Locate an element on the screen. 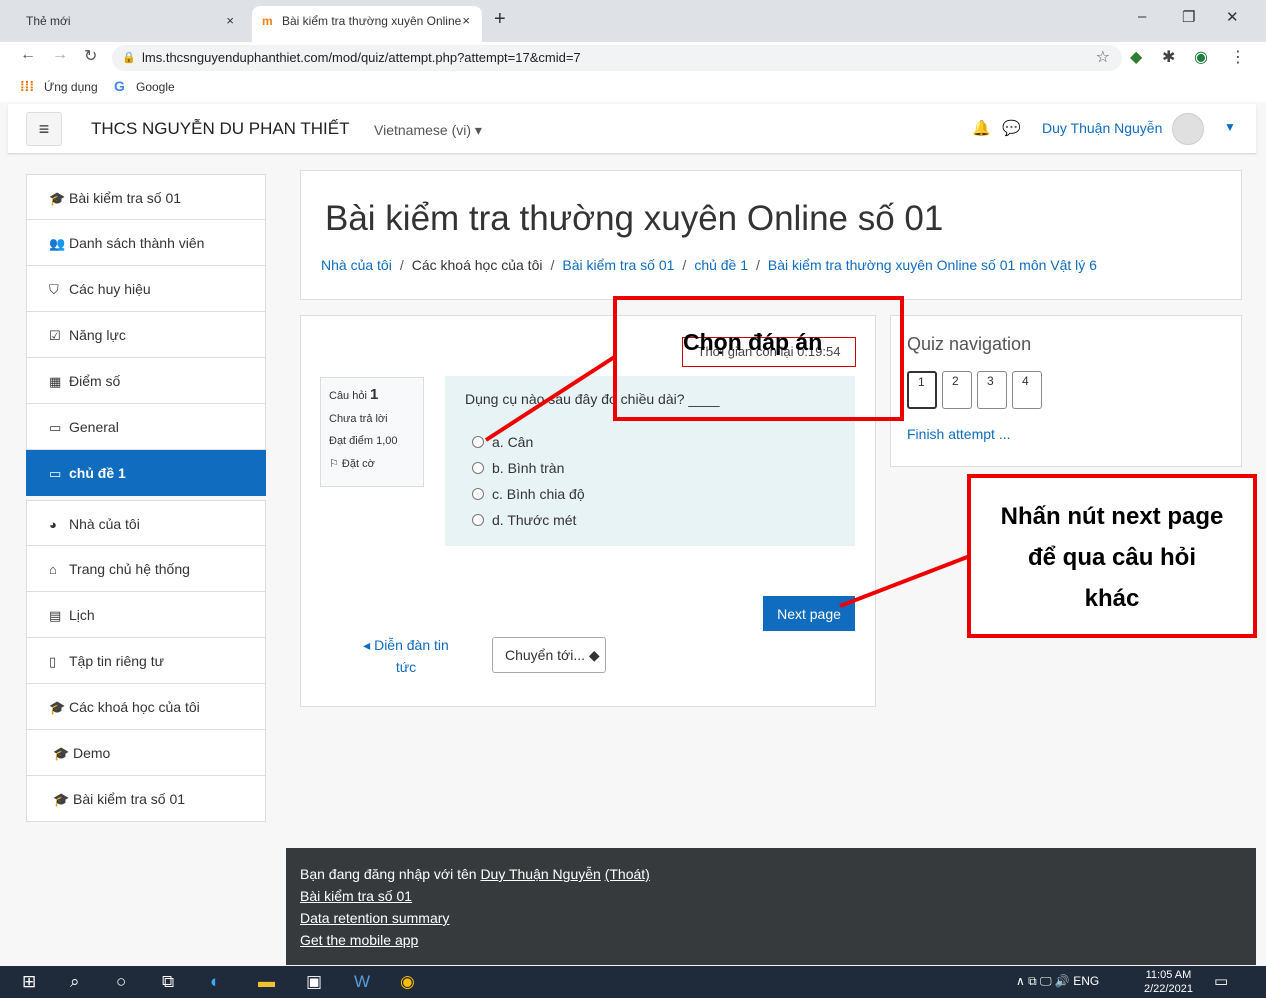  system-tray: ∧ ⧉ 🖵 🔊 ENG is located at coordinates (1057, 981).